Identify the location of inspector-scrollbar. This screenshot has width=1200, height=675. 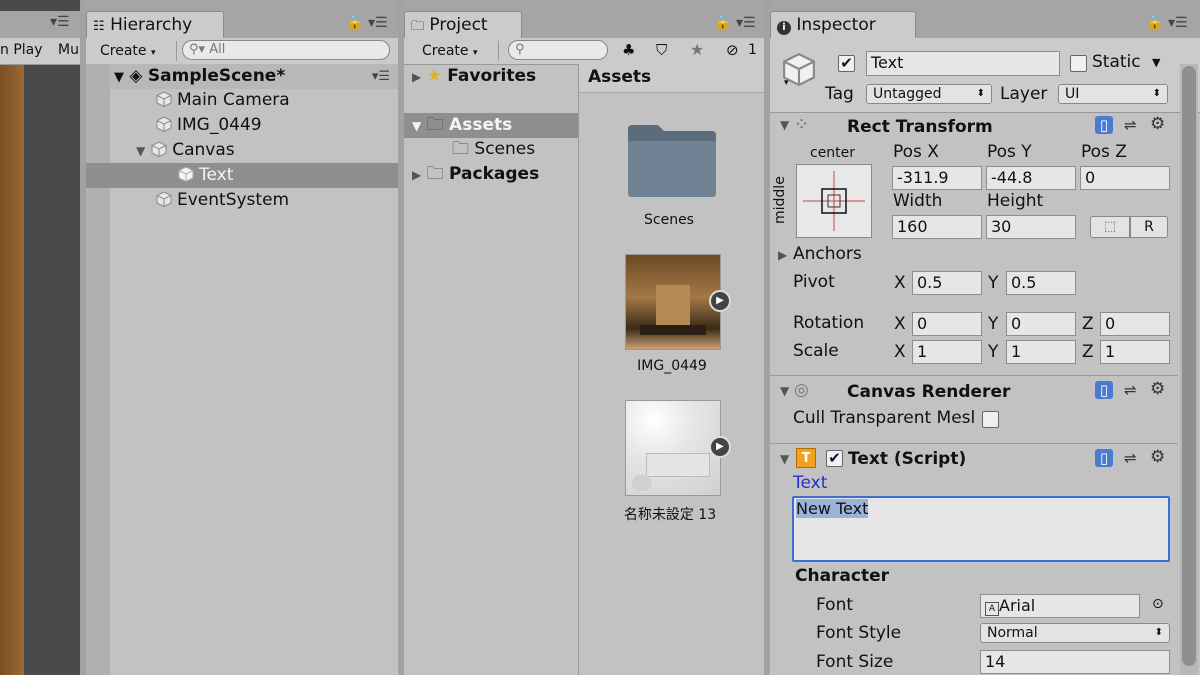
(1189, 369).